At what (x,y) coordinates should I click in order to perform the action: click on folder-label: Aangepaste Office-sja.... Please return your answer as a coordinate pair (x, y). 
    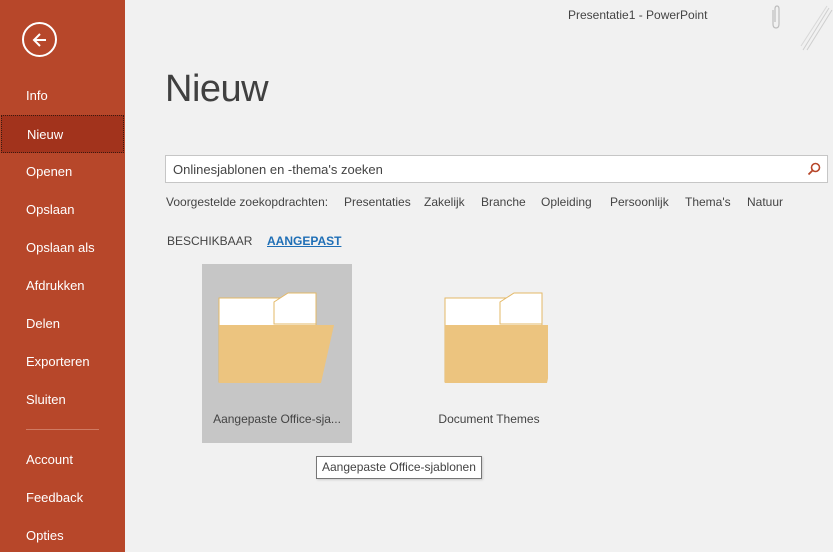
    Looking at the image, I should click on (277, 419).